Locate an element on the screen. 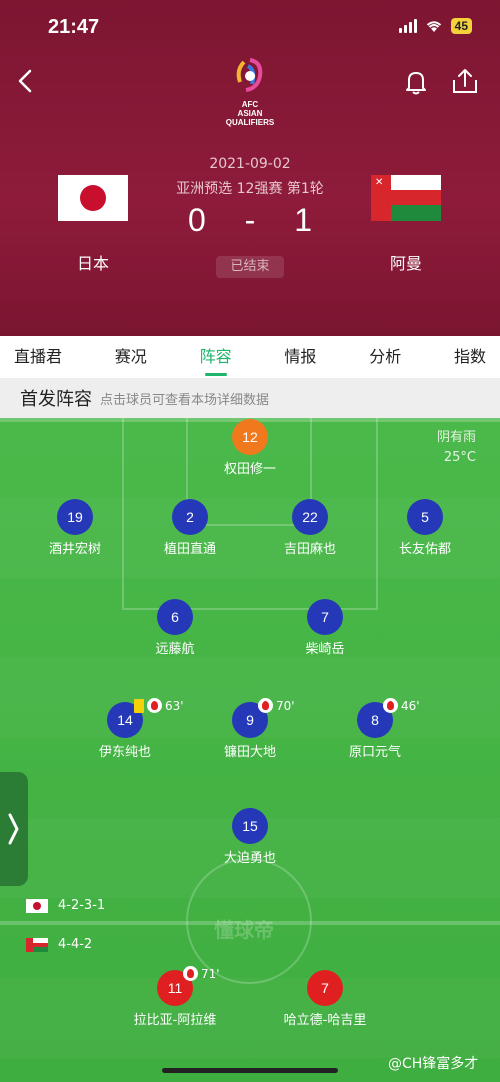 Image resolution: width=500 pixels, height=1082 pixels. tab-lineup: 阵容 is located at coordinates (216, 357).